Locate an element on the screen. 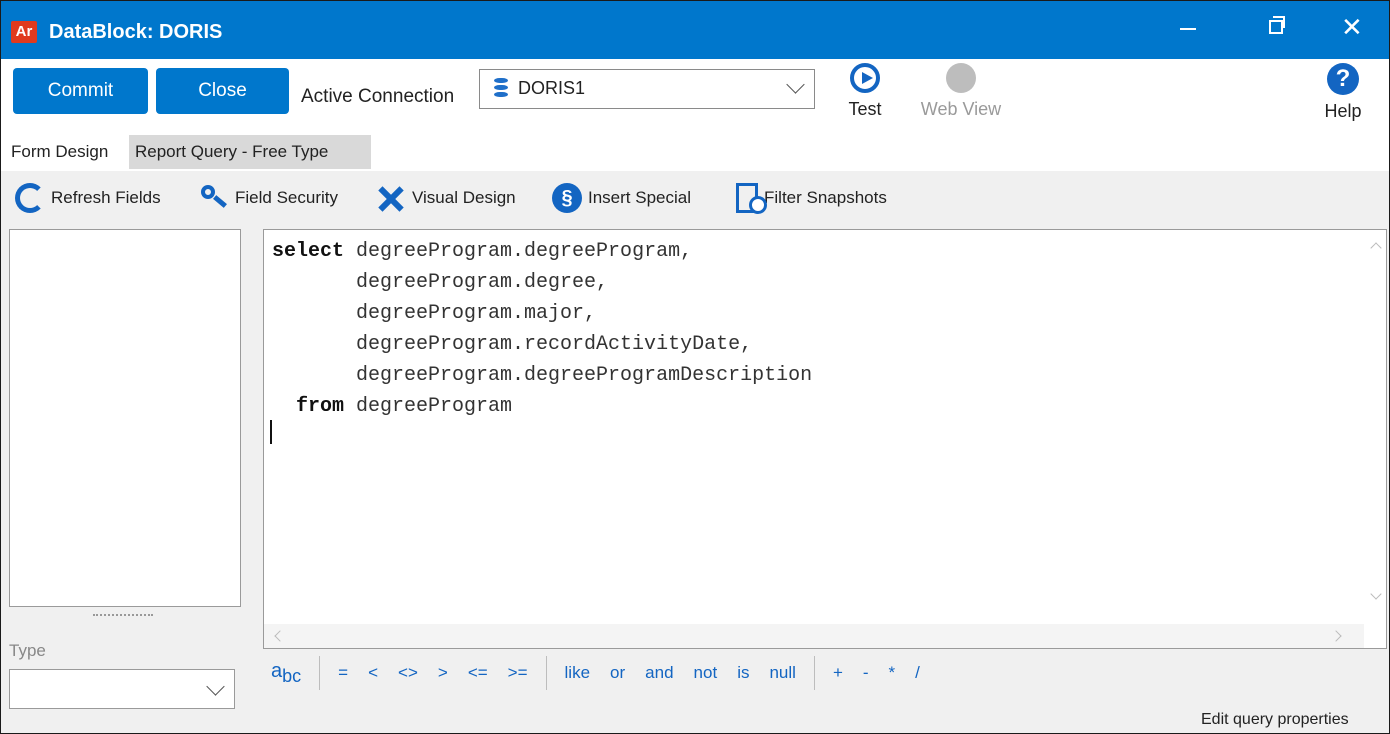 The image size is (1390, 734). tab-bar: Form Design Report Query - Free Type is located at coordinates (695, 152).